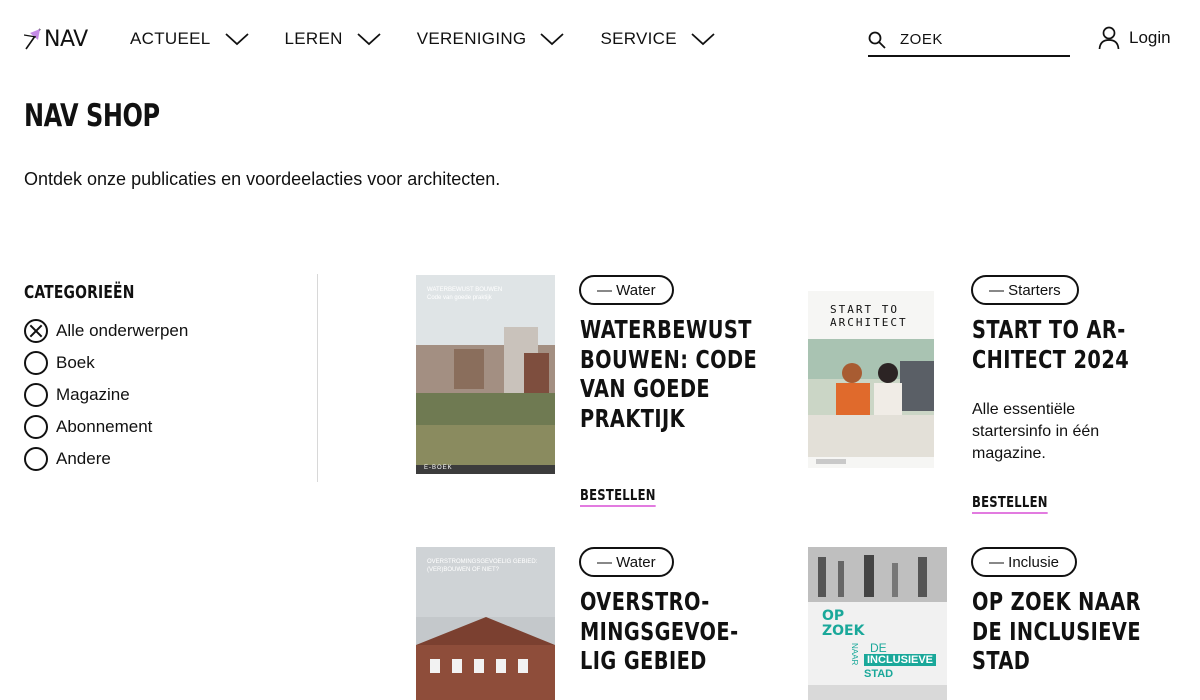 The width and height of the screenshot is (1200, 700). Describe the element at coordinates (975, 39) in the screenshot. I see `search-input` at that location.